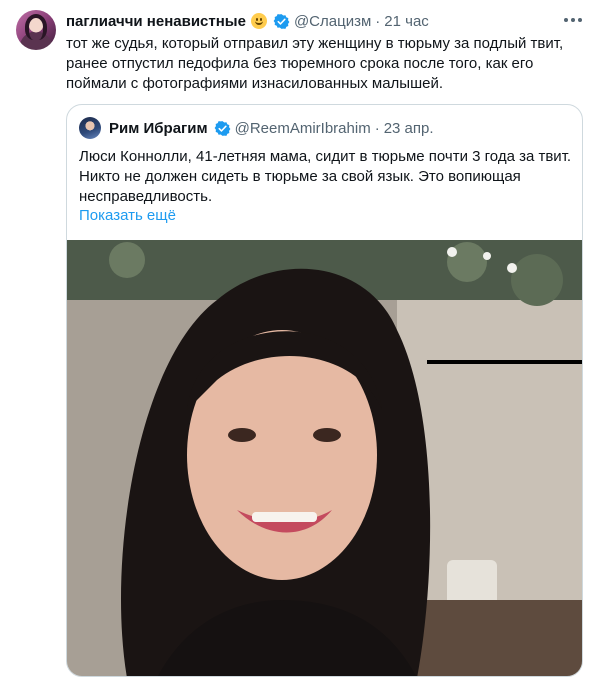 This screenshot has height=683, width=600. What do you see at coordinates (406, 21) in the screenshot?
I see `tweet-timestamp: 21 час` at bounding box center [406, 21].